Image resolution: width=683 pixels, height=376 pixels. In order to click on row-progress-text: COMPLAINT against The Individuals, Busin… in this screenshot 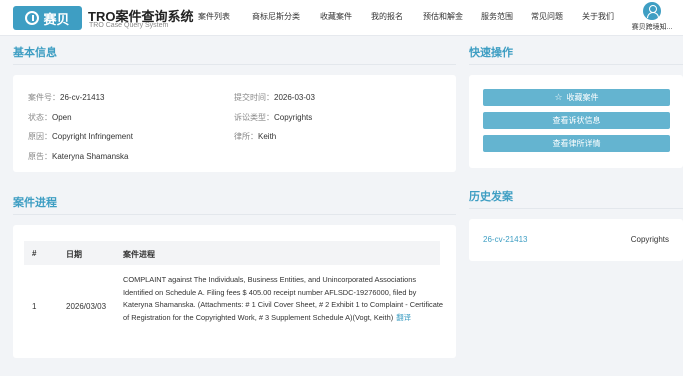, I will do `click(283, 299)`.